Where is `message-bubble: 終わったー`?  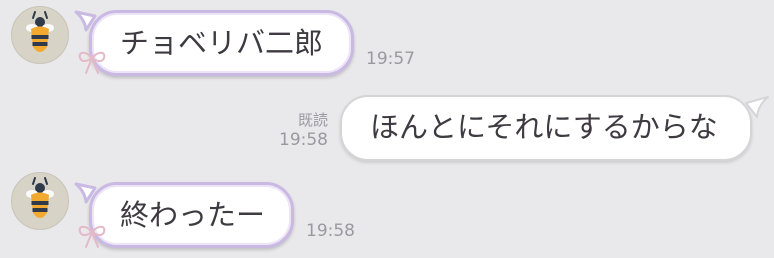
message-bubble: 終わったー is located at coordinates (191, 215).